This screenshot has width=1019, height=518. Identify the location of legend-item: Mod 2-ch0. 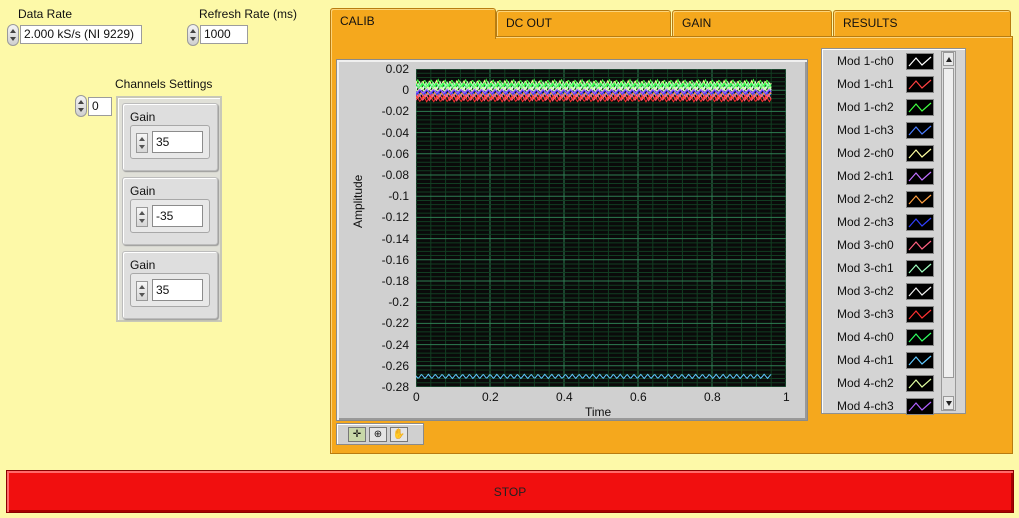
(883, 154).